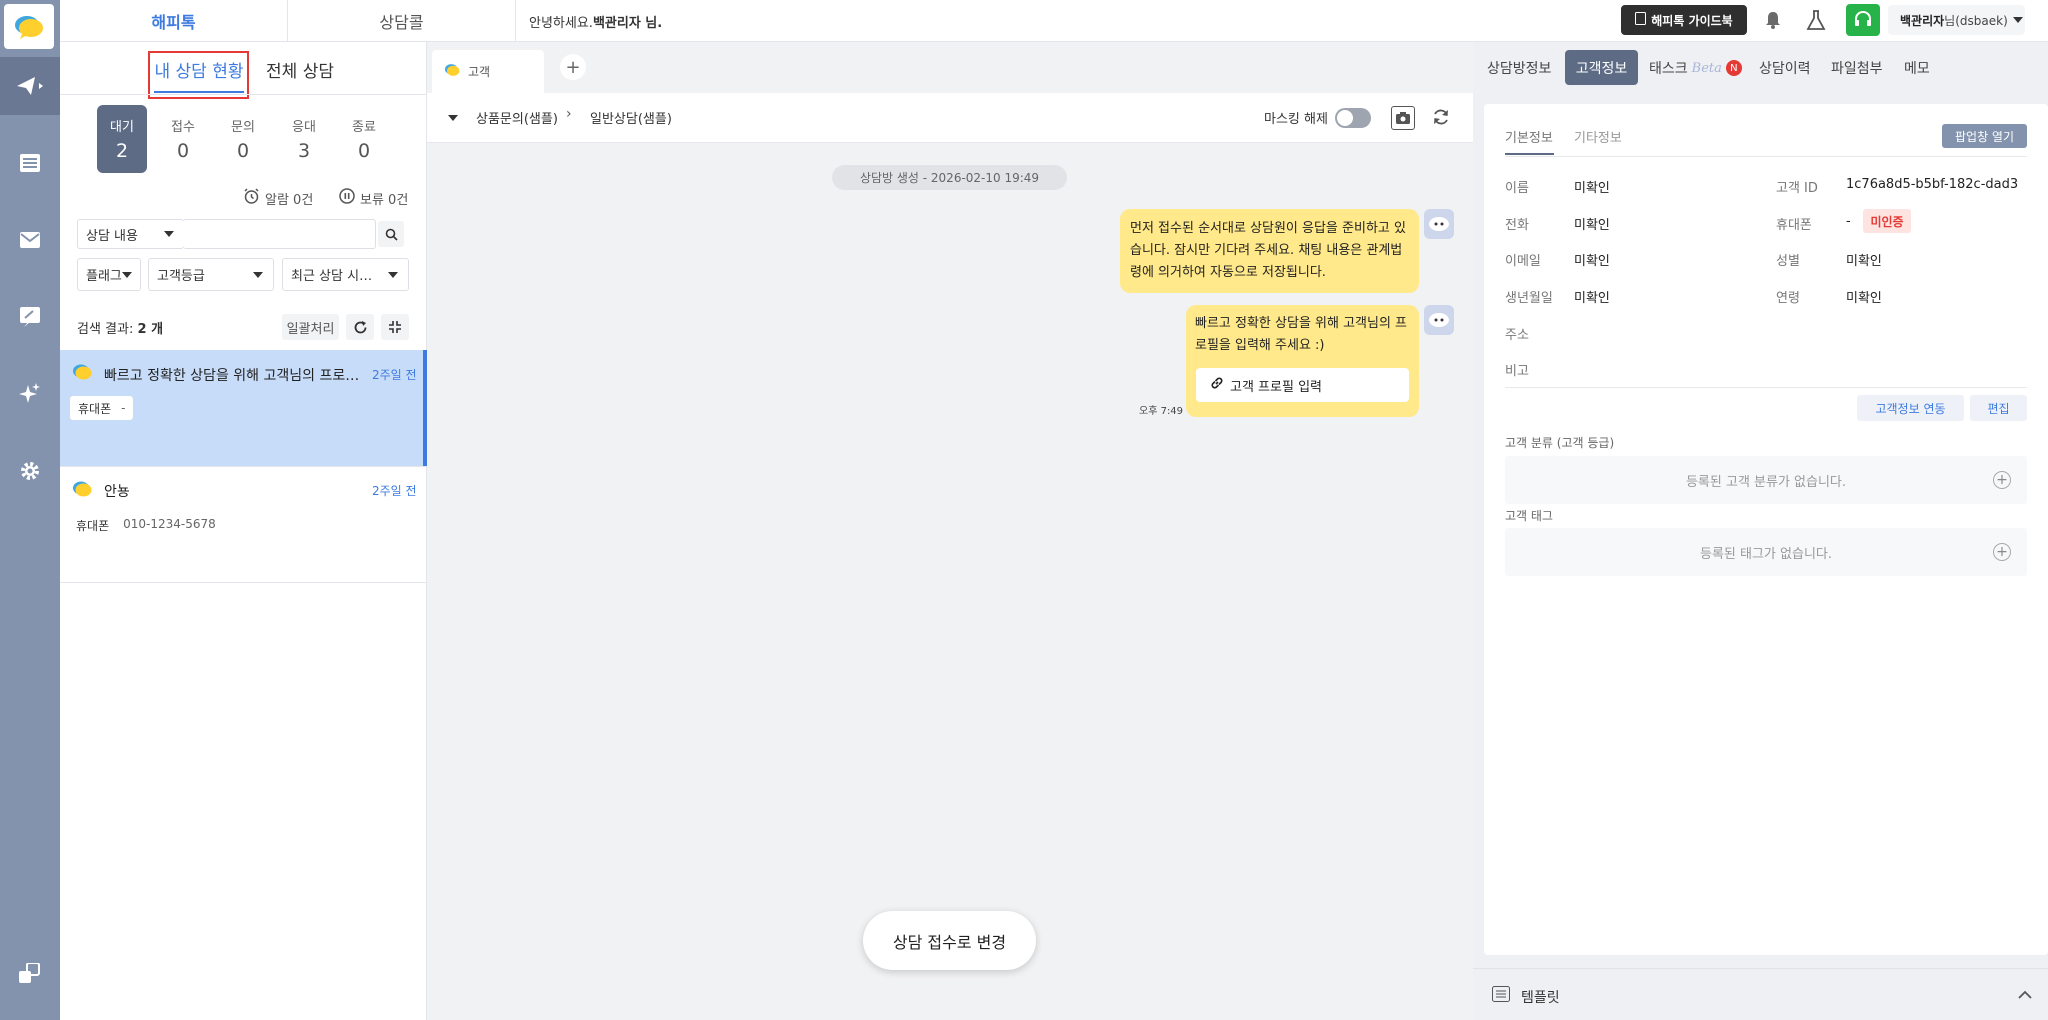 Image resolution: width=2048 pixels, height=1020 pixels. I want to click on bell-icon, so click(1773, 22).